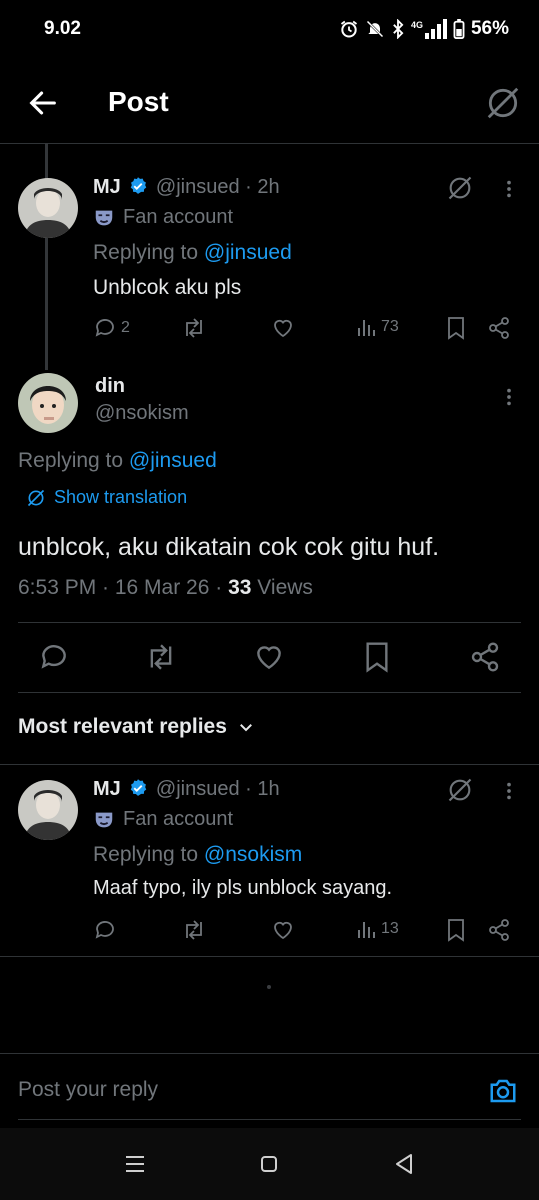  Describe the element at coordinates (404, 1164) in the screenshot. I see `nav-back-icon` at that location.